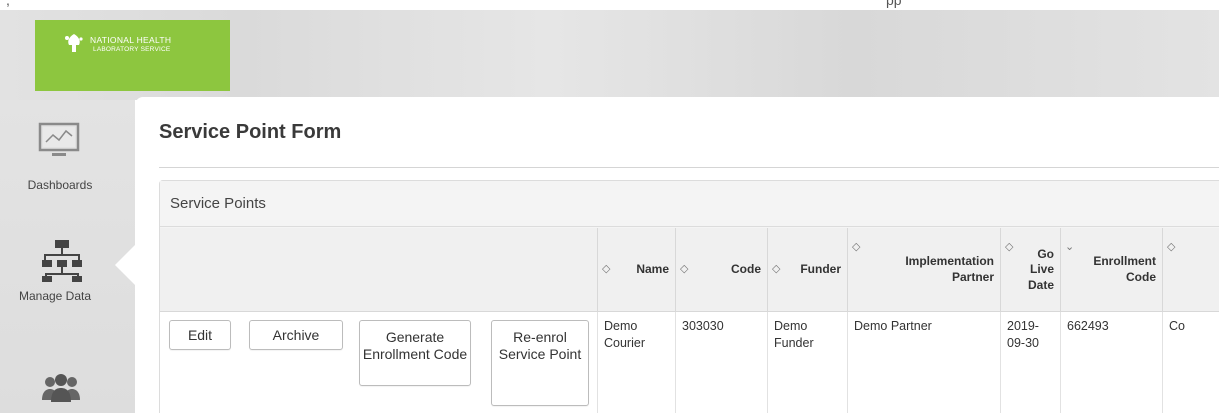 Image resolution: width=1219 pixels, height=413 pixels. I want to click on nhls-mark-icon, so click(74, 43).